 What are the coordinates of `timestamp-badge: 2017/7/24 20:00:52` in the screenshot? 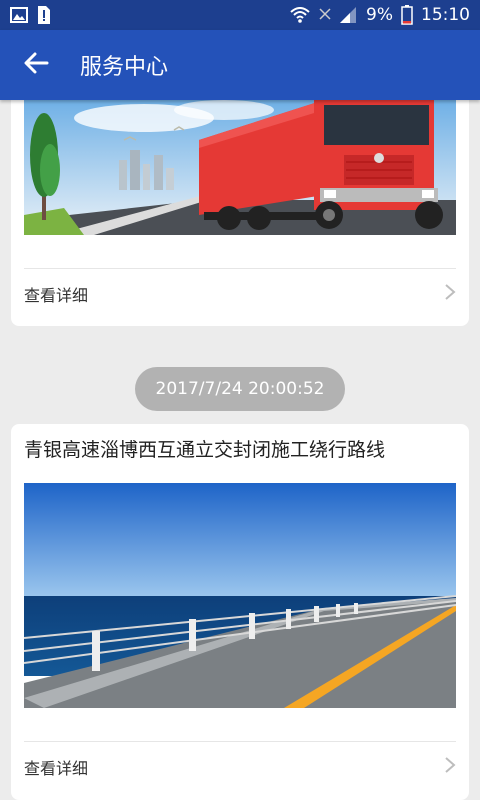 It's located at (240, 389).